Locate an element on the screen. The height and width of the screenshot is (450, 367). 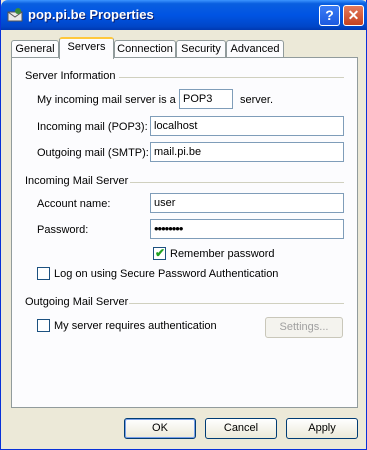
tab-servers: Servers is located at coordinates (86, 48).